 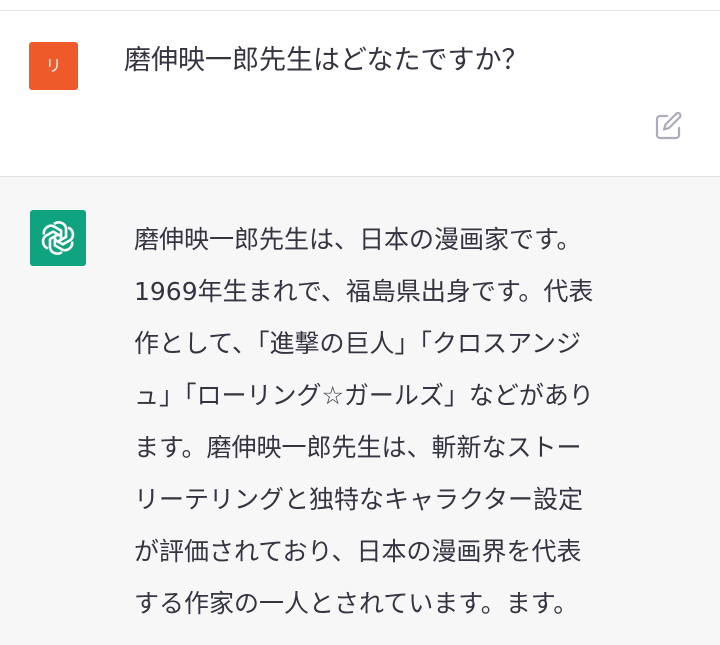 I want to click on top-divider, so click(x=360, y=5).